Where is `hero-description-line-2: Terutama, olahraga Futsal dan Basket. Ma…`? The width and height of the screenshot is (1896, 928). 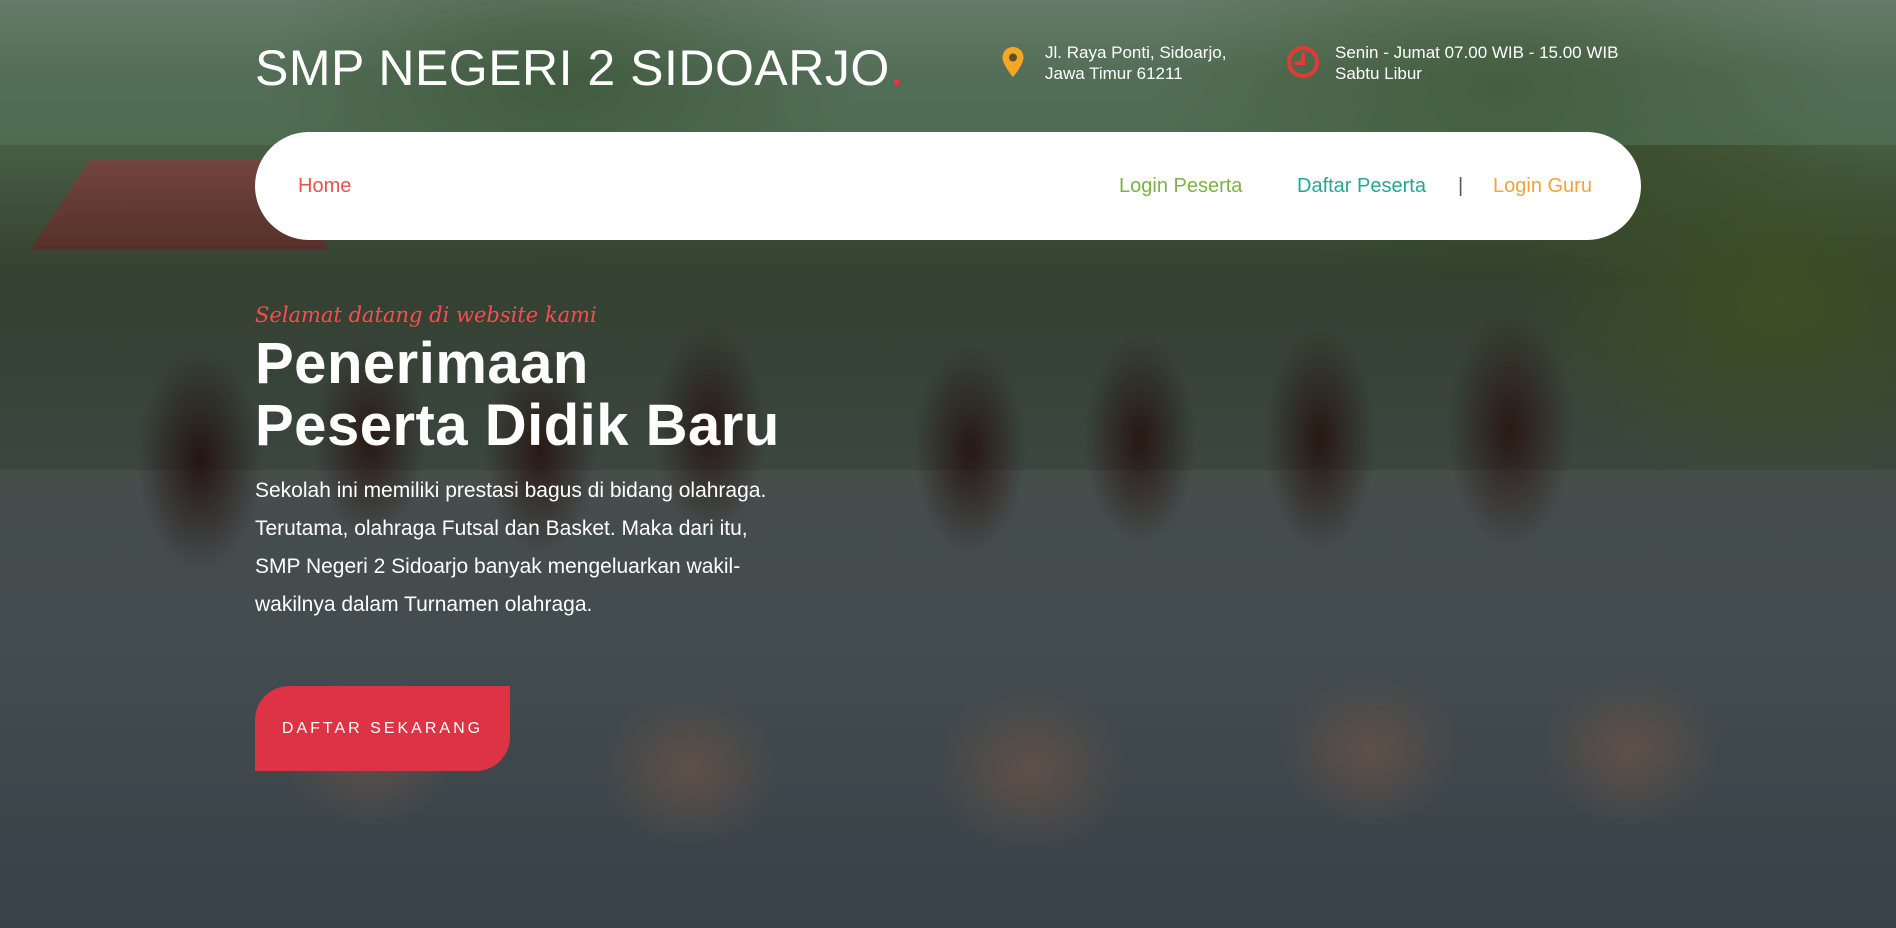 hero-description-line-2: Terutama, olahraga Futsal dan Basket. Ma… is located at coordinates (501, 528).